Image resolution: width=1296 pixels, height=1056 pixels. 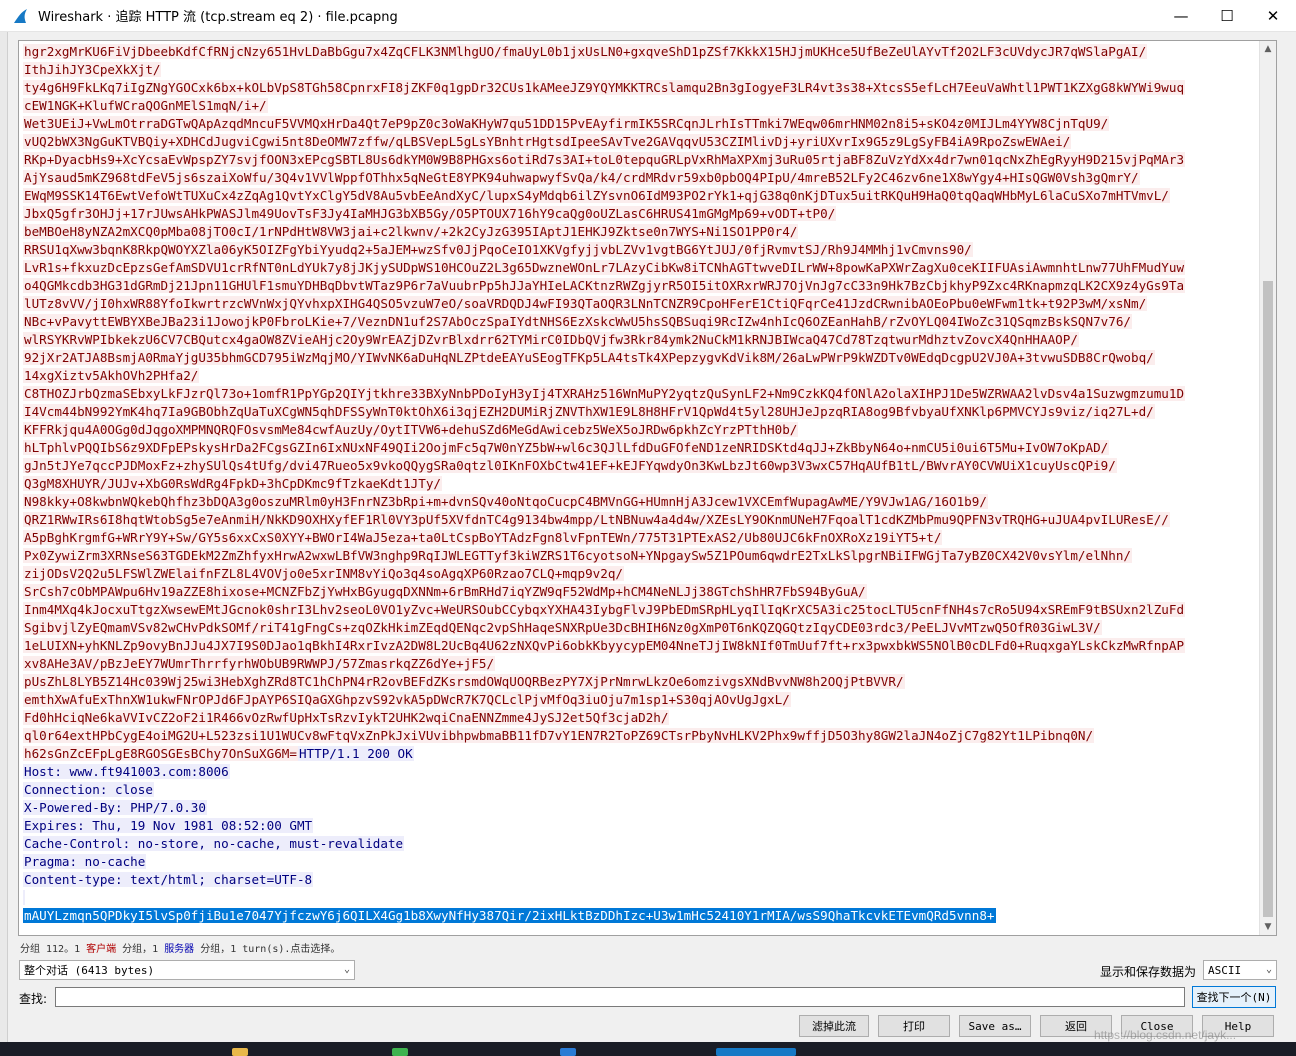 I want to click on stream-status-text: 分组 112。1 客户端 分组，1 服务器 分组，1 turn(s).点击选择。, so click(x=180, y=947).